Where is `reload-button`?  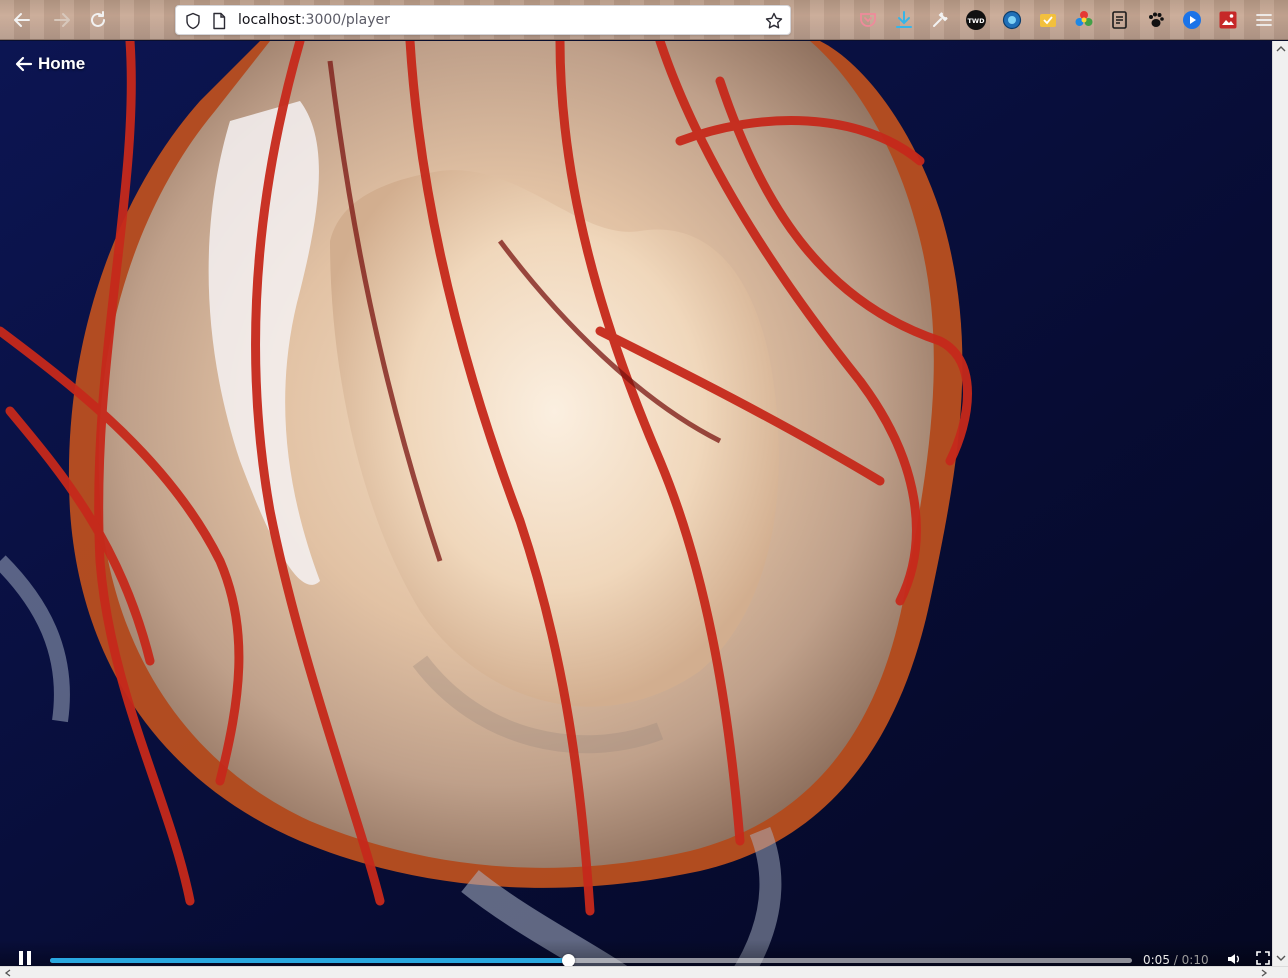
reload-button is located at coordinates (98, 20).